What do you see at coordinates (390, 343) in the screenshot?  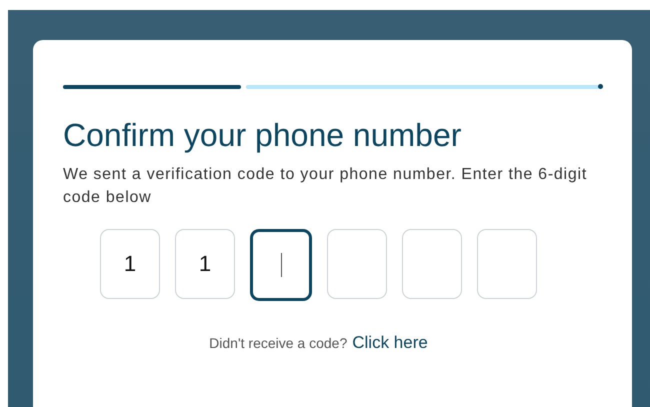 I see `resend-link: Click here` at bounding box center [390, 343].